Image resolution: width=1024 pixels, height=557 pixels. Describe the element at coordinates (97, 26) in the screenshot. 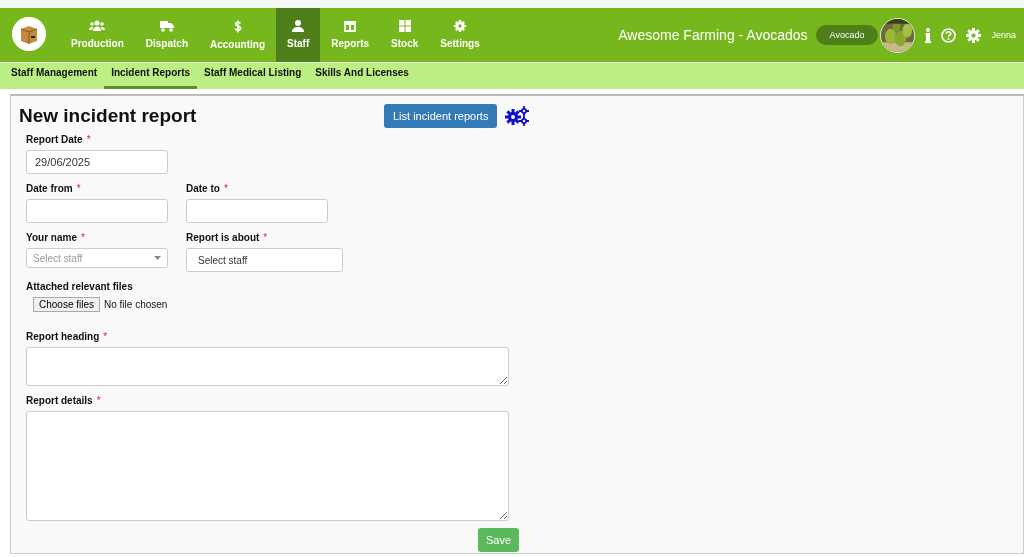

I see `people-icon` at that location.